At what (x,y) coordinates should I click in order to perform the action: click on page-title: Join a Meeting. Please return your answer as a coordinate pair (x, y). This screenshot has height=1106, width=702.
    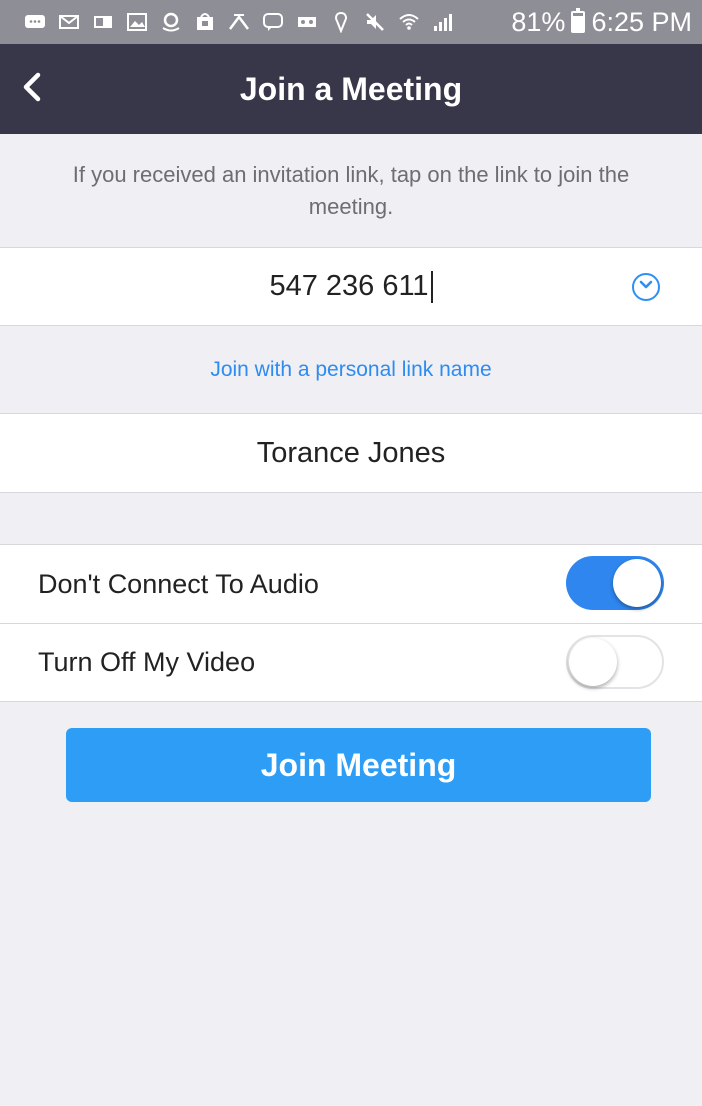
    Looking at the image, I should click on (351, 88).